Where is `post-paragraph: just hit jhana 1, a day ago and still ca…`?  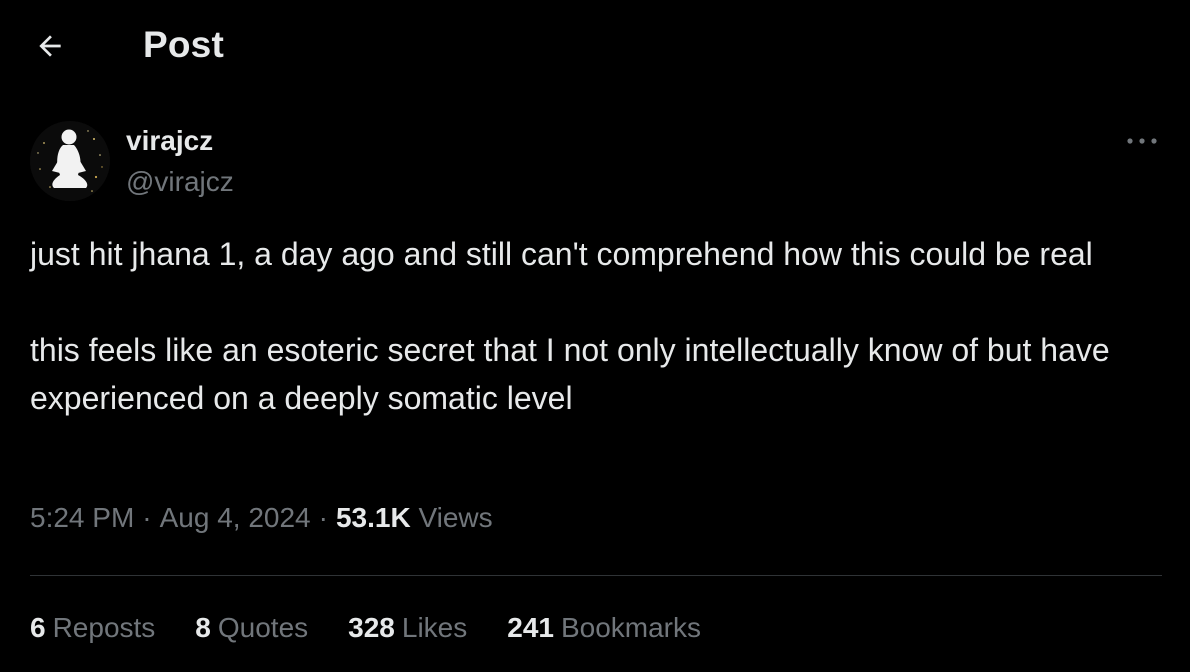 post-paragraph: just hit jhana 1, a day ago and still ca… is located at coordinates (561, 254).